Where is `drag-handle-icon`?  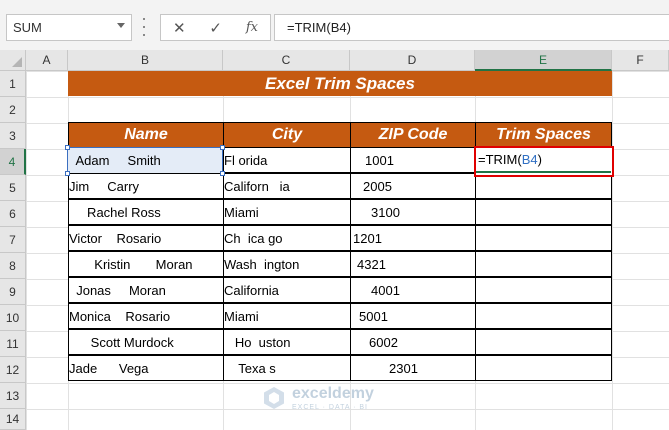 drag-handle-icon is located at coordinates (144, 27).